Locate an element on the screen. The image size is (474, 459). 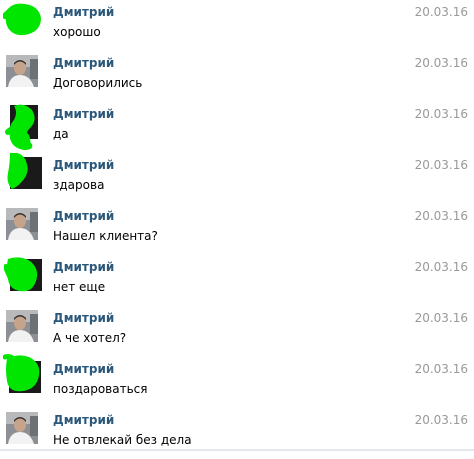
message-text: здарова is located at coordinates (79, 185).